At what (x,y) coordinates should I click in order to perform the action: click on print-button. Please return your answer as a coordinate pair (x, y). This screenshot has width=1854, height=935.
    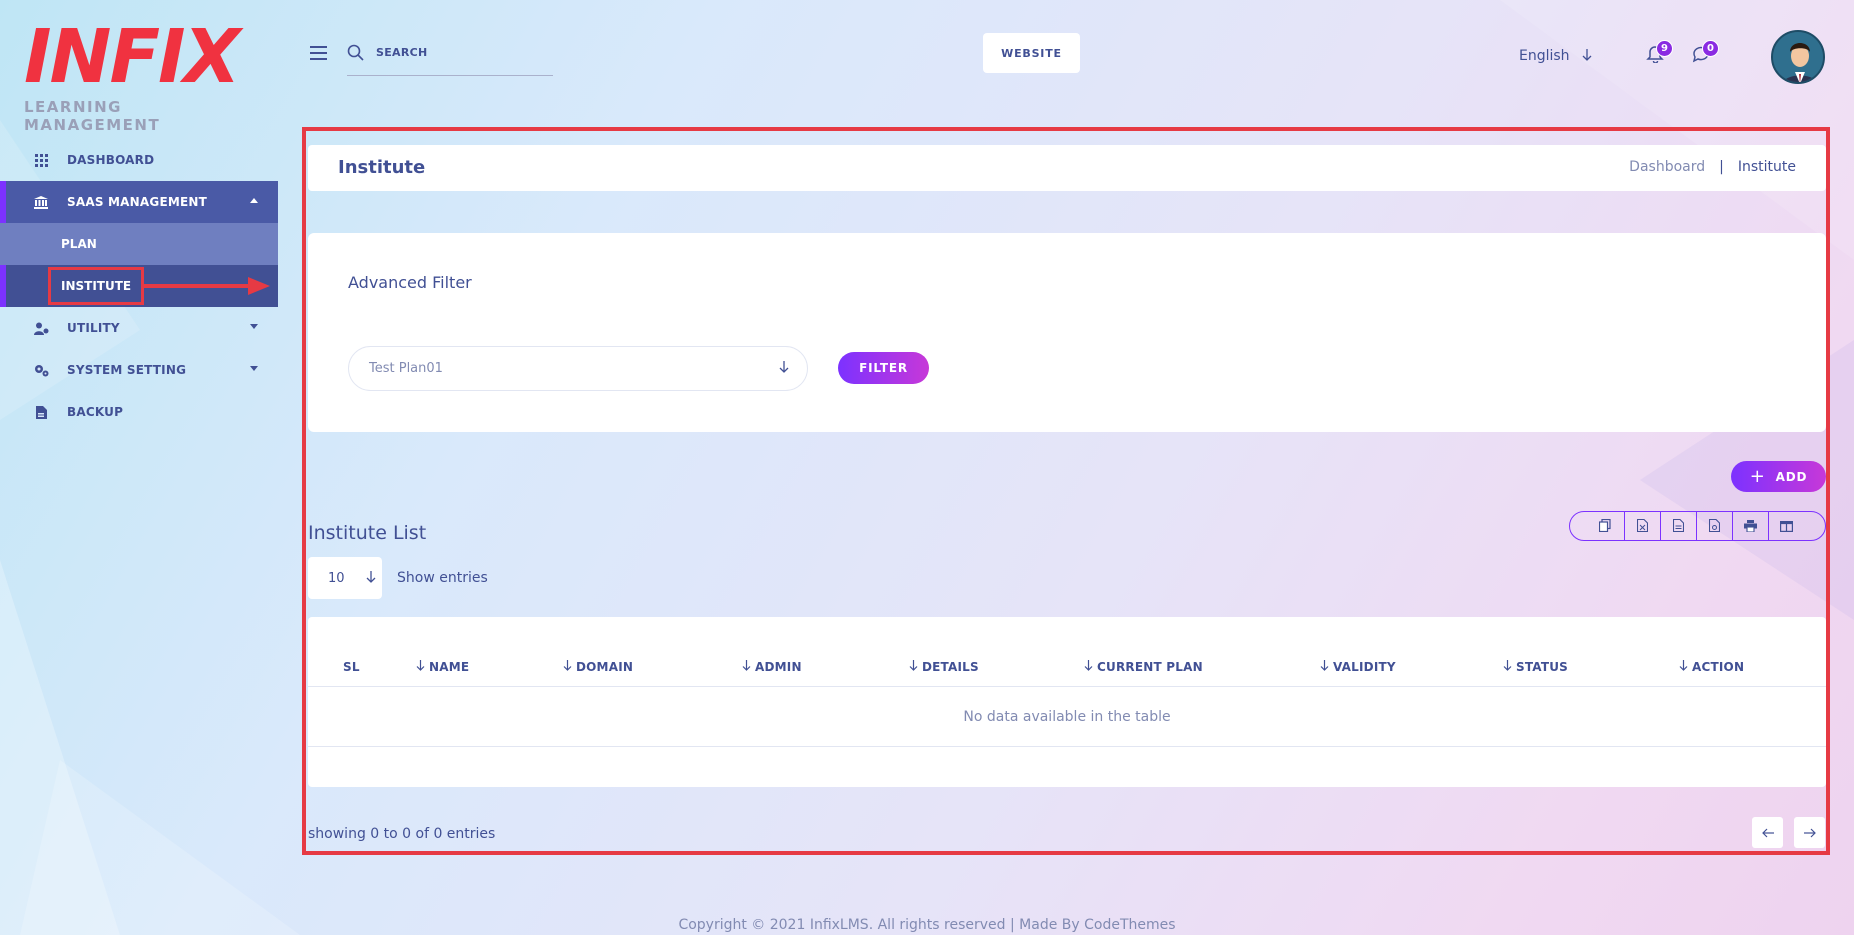
    Looking at the image, I should click on (1750, 526).